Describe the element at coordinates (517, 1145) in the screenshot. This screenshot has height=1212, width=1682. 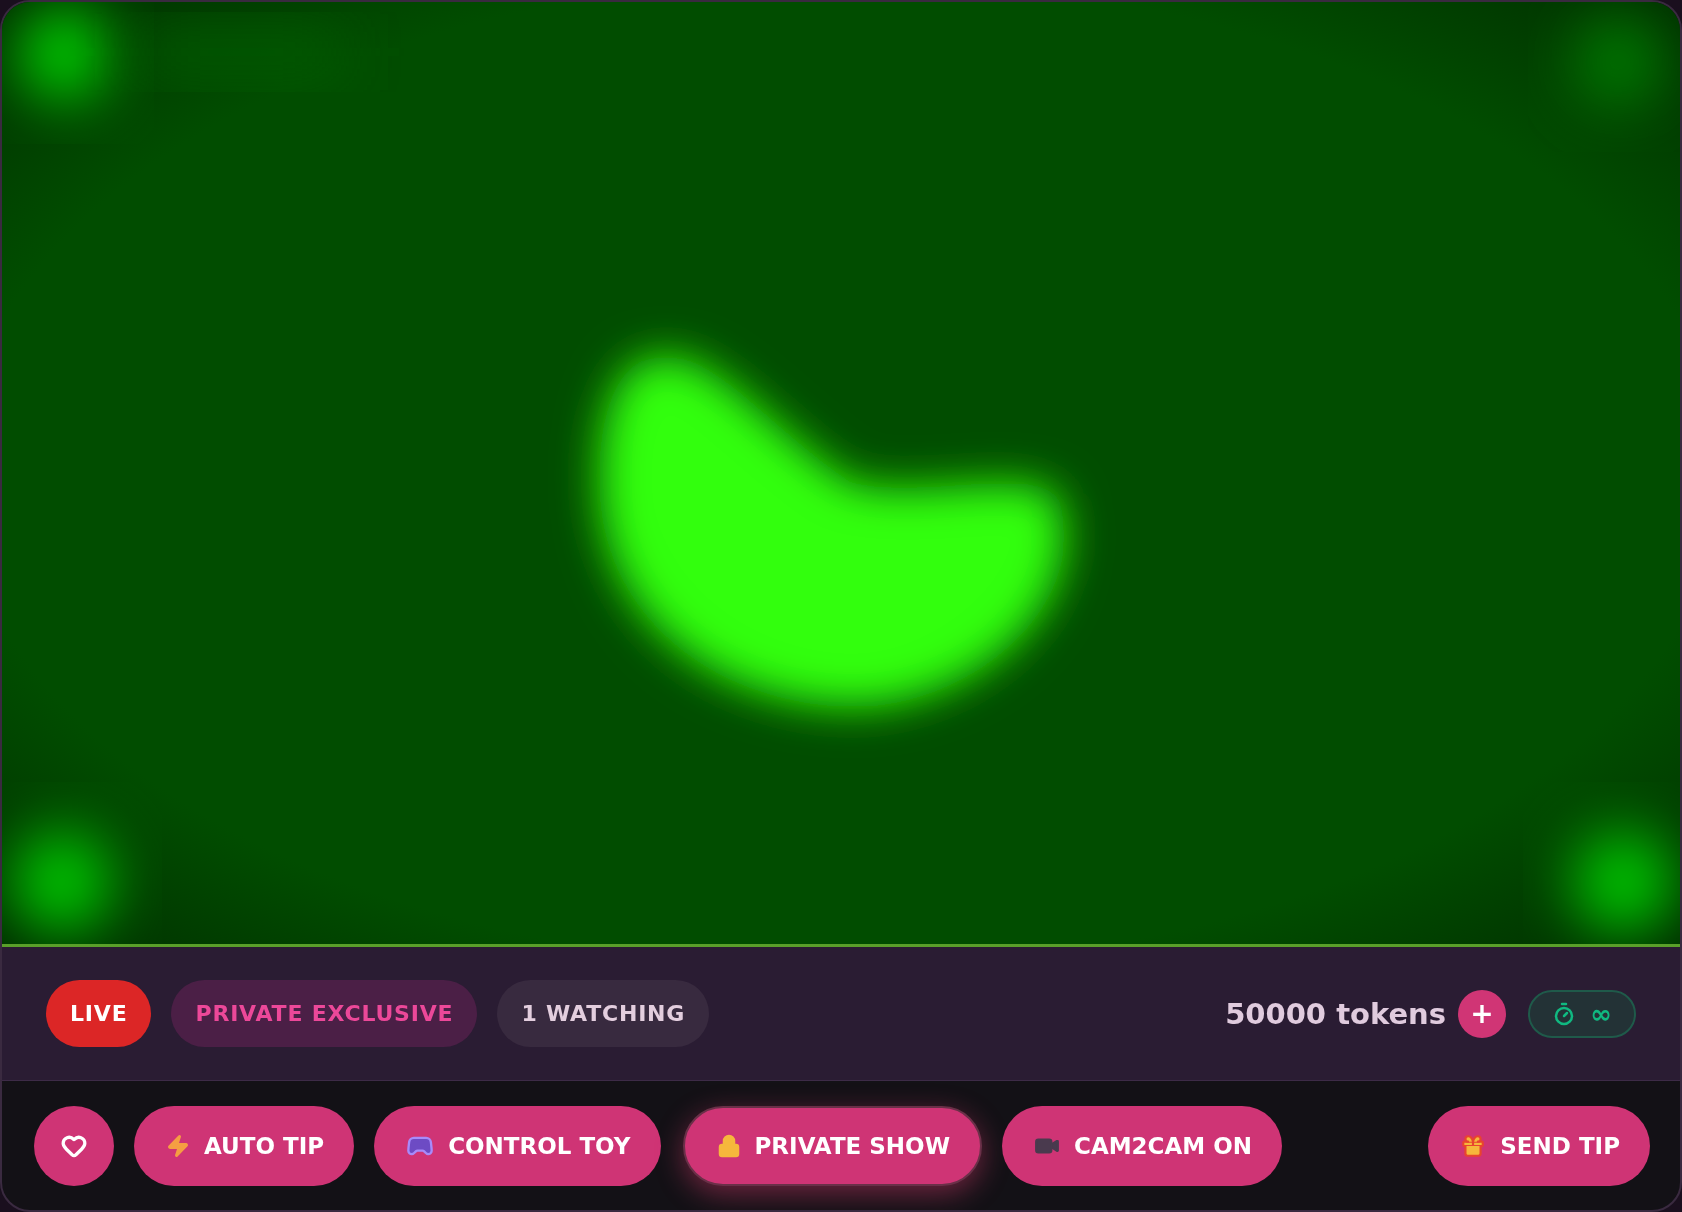
I see `control-toy-button: CONTROL TOY` at that location.